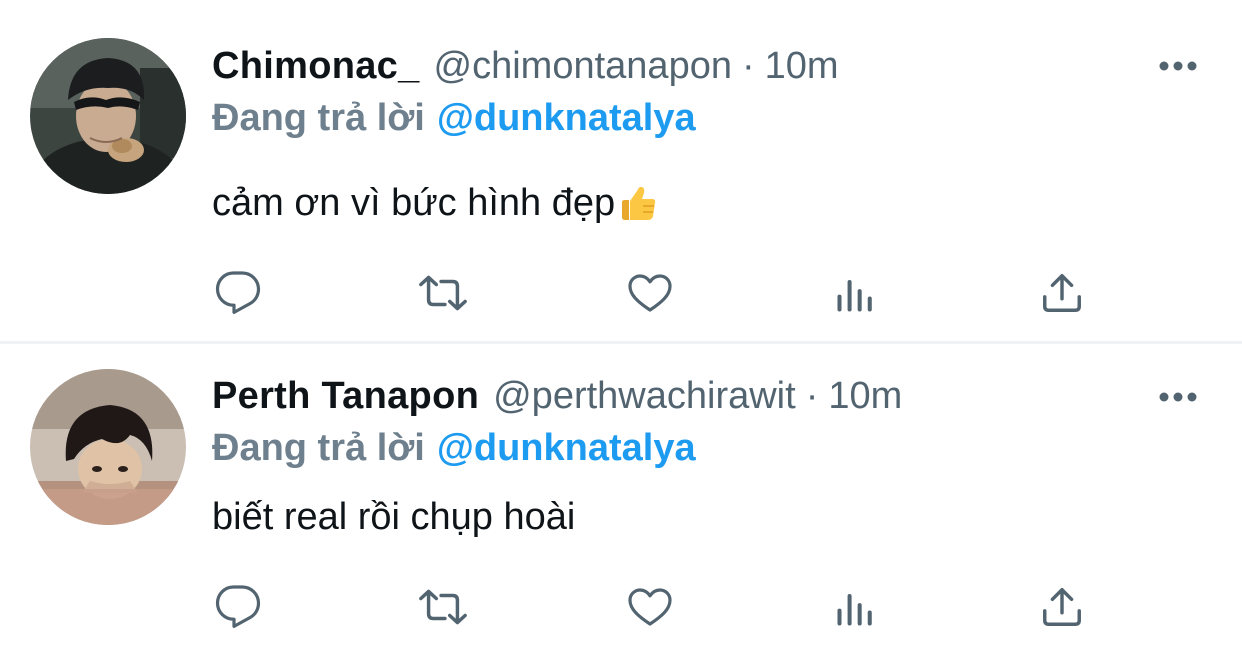  What do you see at coordinates (316, 66) in the screenshot?
I see `display-name: Chimonac_` at bounding box center [316, 66].